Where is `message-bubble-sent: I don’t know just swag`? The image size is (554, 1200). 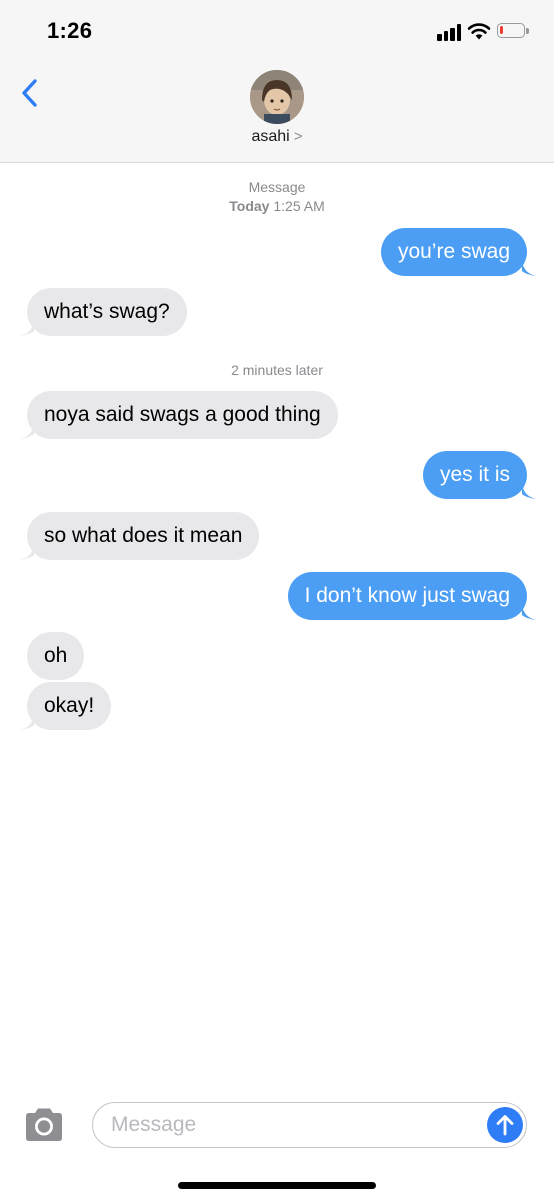 message-bubble-sent: I don’t know just swag is located at coordinates (407, 596).